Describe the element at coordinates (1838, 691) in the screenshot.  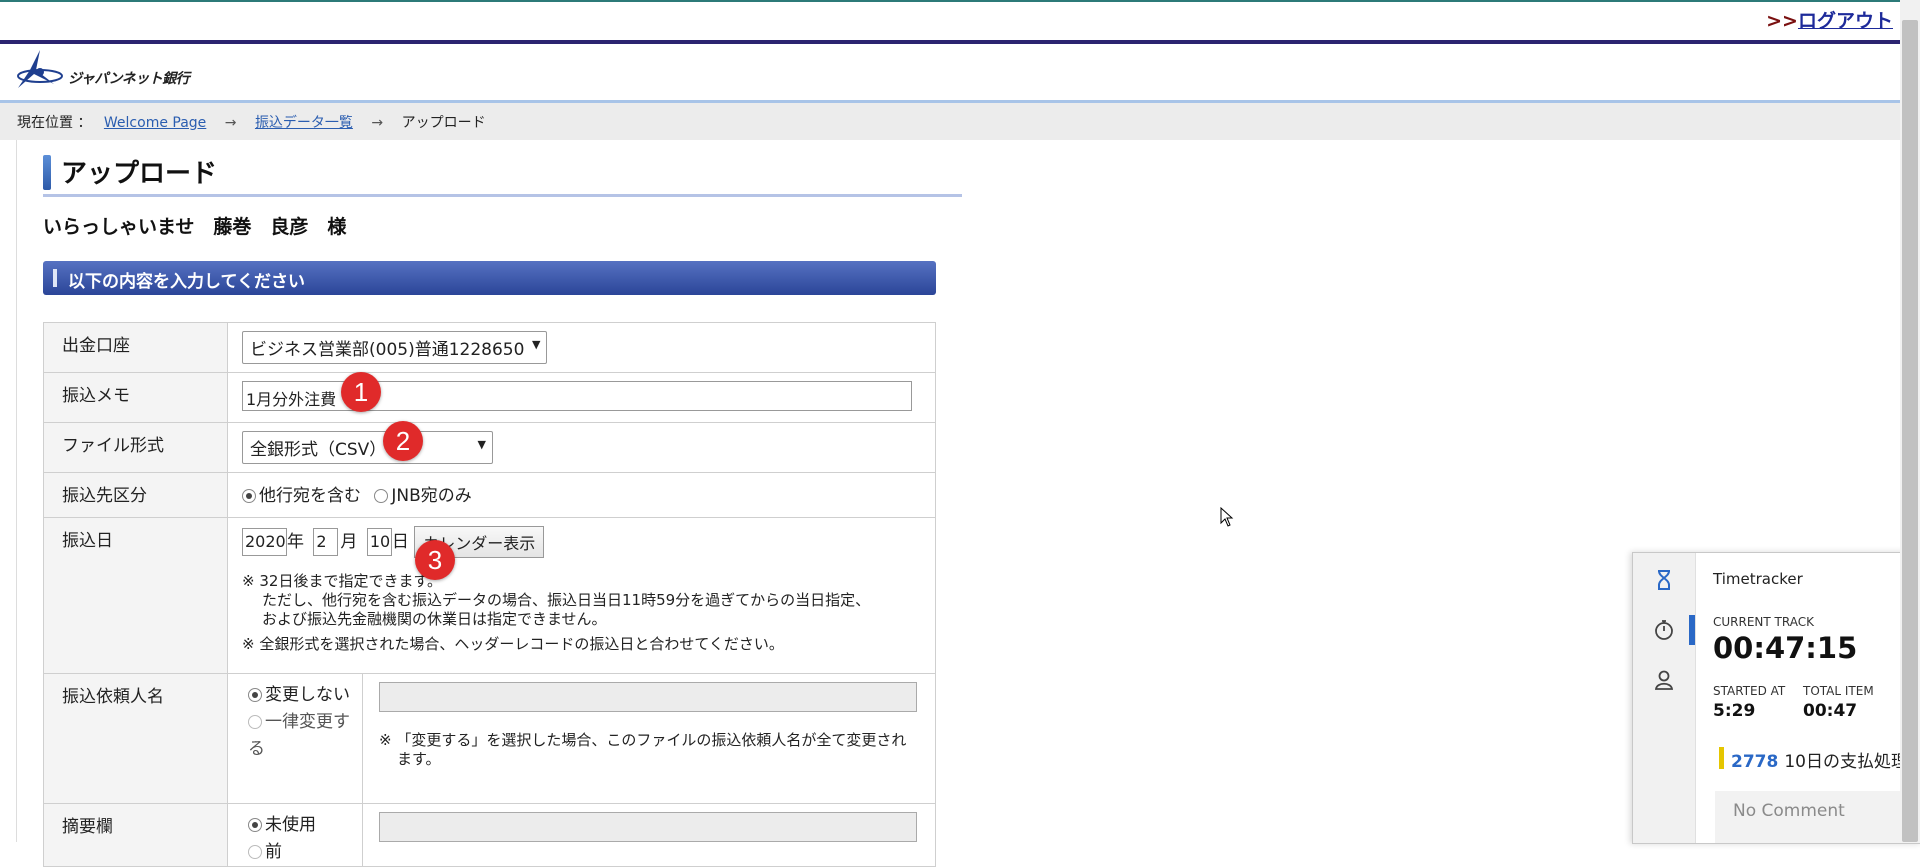
I see `total-item-label: TOTAL ITEM` at that location.